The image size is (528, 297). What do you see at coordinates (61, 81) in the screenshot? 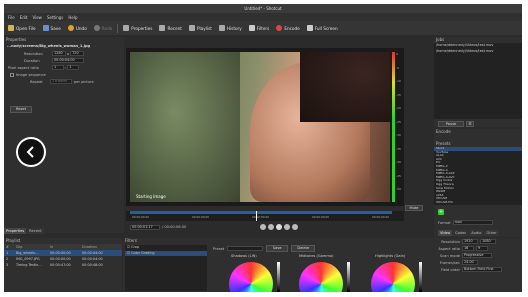
I see `repeat-field: 1 frames` at bounding box center [61, 81].